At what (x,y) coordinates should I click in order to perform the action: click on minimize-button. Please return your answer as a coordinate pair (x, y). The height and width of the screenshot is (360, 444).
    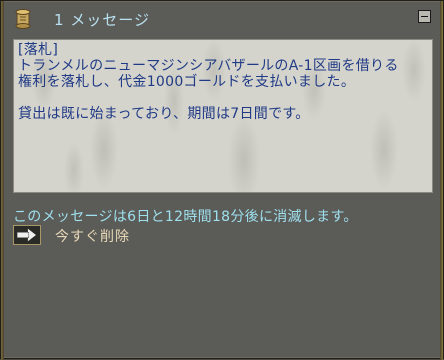
    Looking at the image, I should click on (424, 16).